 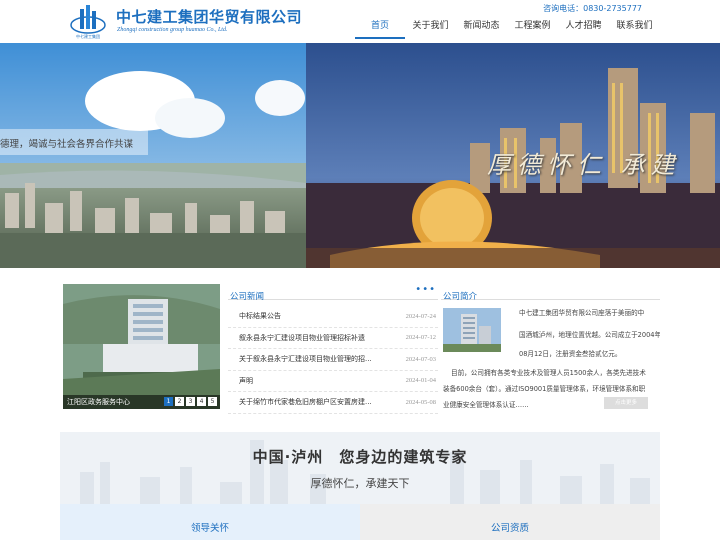 I want to click on about-line: 国酒城泸州，地理位置优越。公司成立于2004年, so click(x=589, y=335).